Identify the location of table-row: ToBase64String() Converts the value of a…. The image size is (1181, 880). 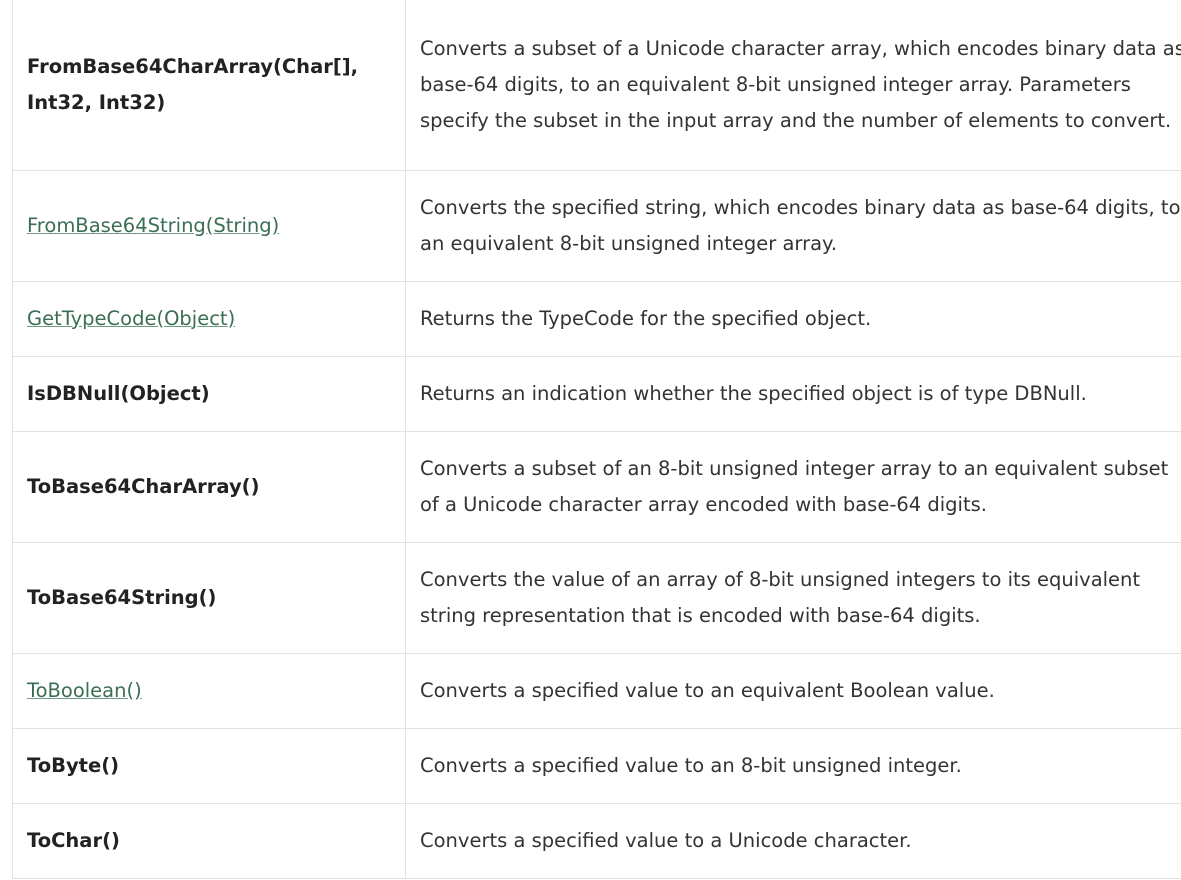
(596, 597).